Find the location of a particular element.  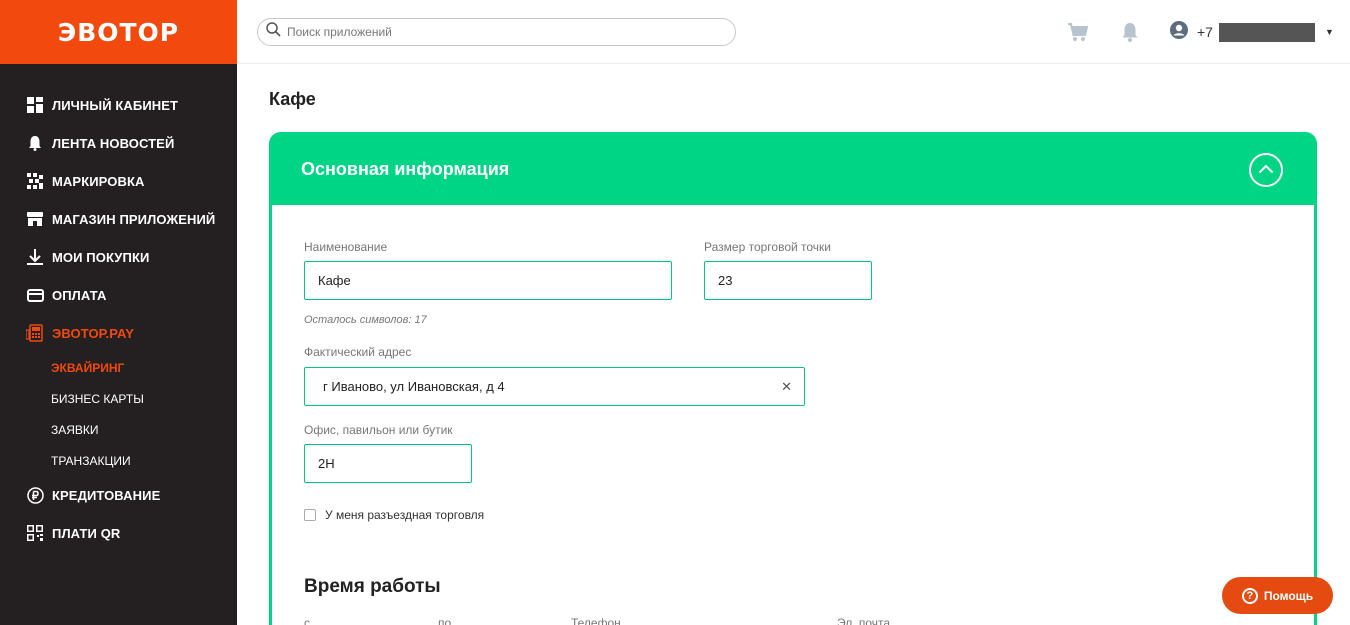

user-phone: +7 is located at coordinates (1205, 32).